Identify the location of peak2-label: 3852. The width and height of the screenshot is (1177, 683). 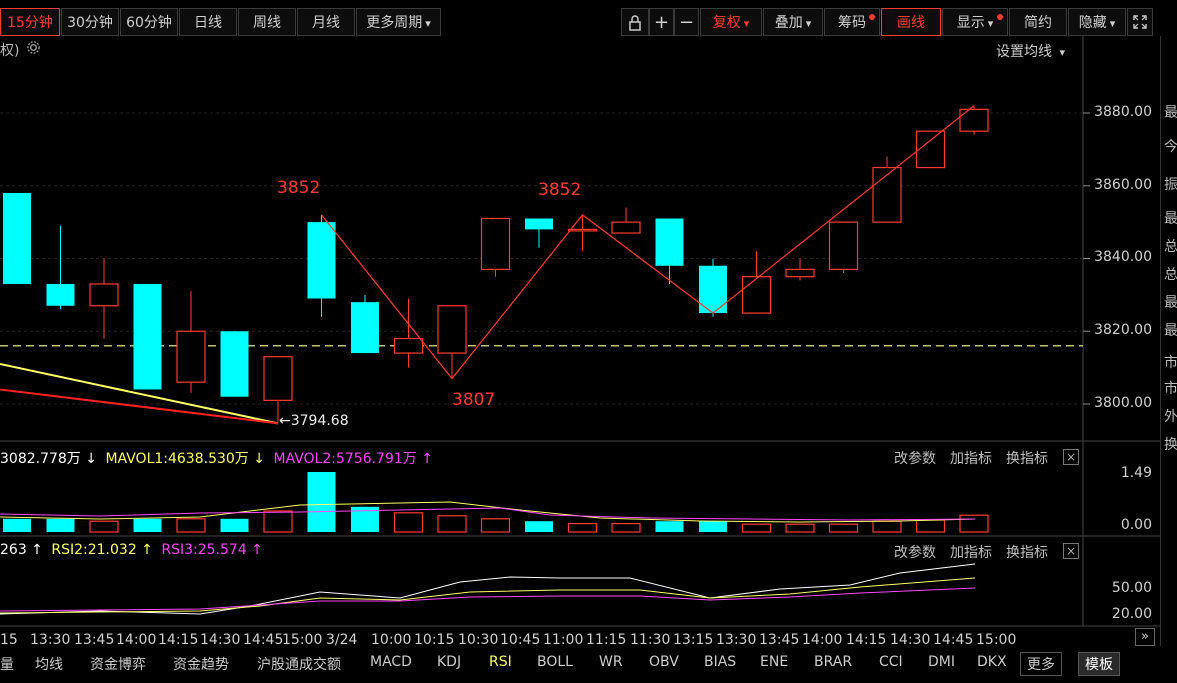
(560, 190).